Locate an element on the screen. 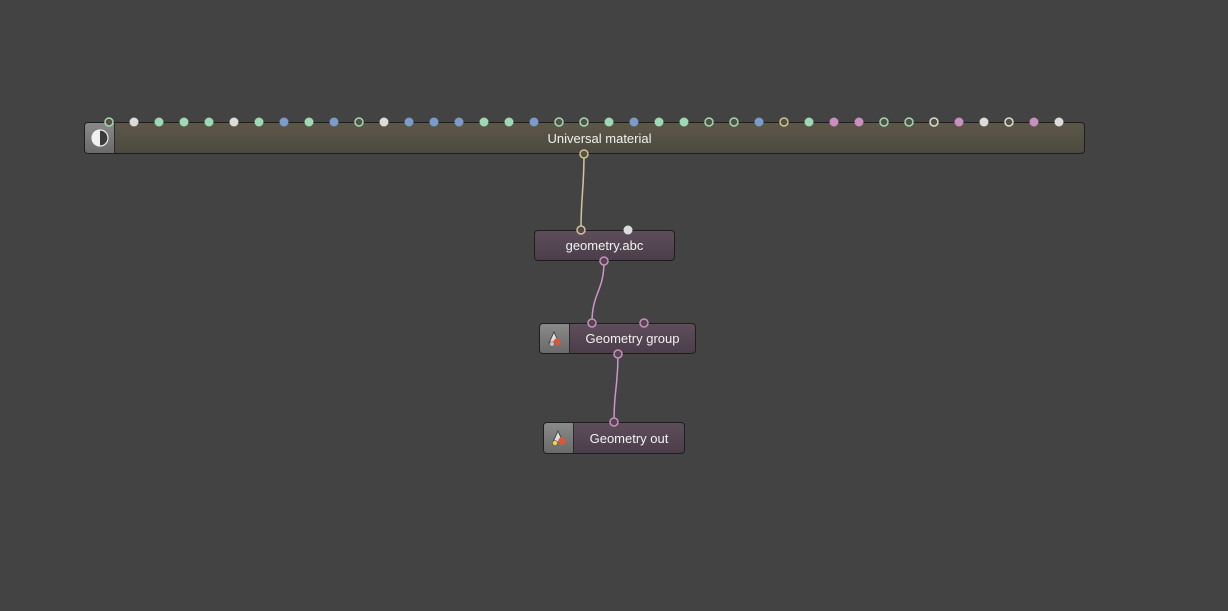 Image resolution: width=1228 pixels, height=611 pixels. geometry-group-icon-box is located at coordinates (555, 338).